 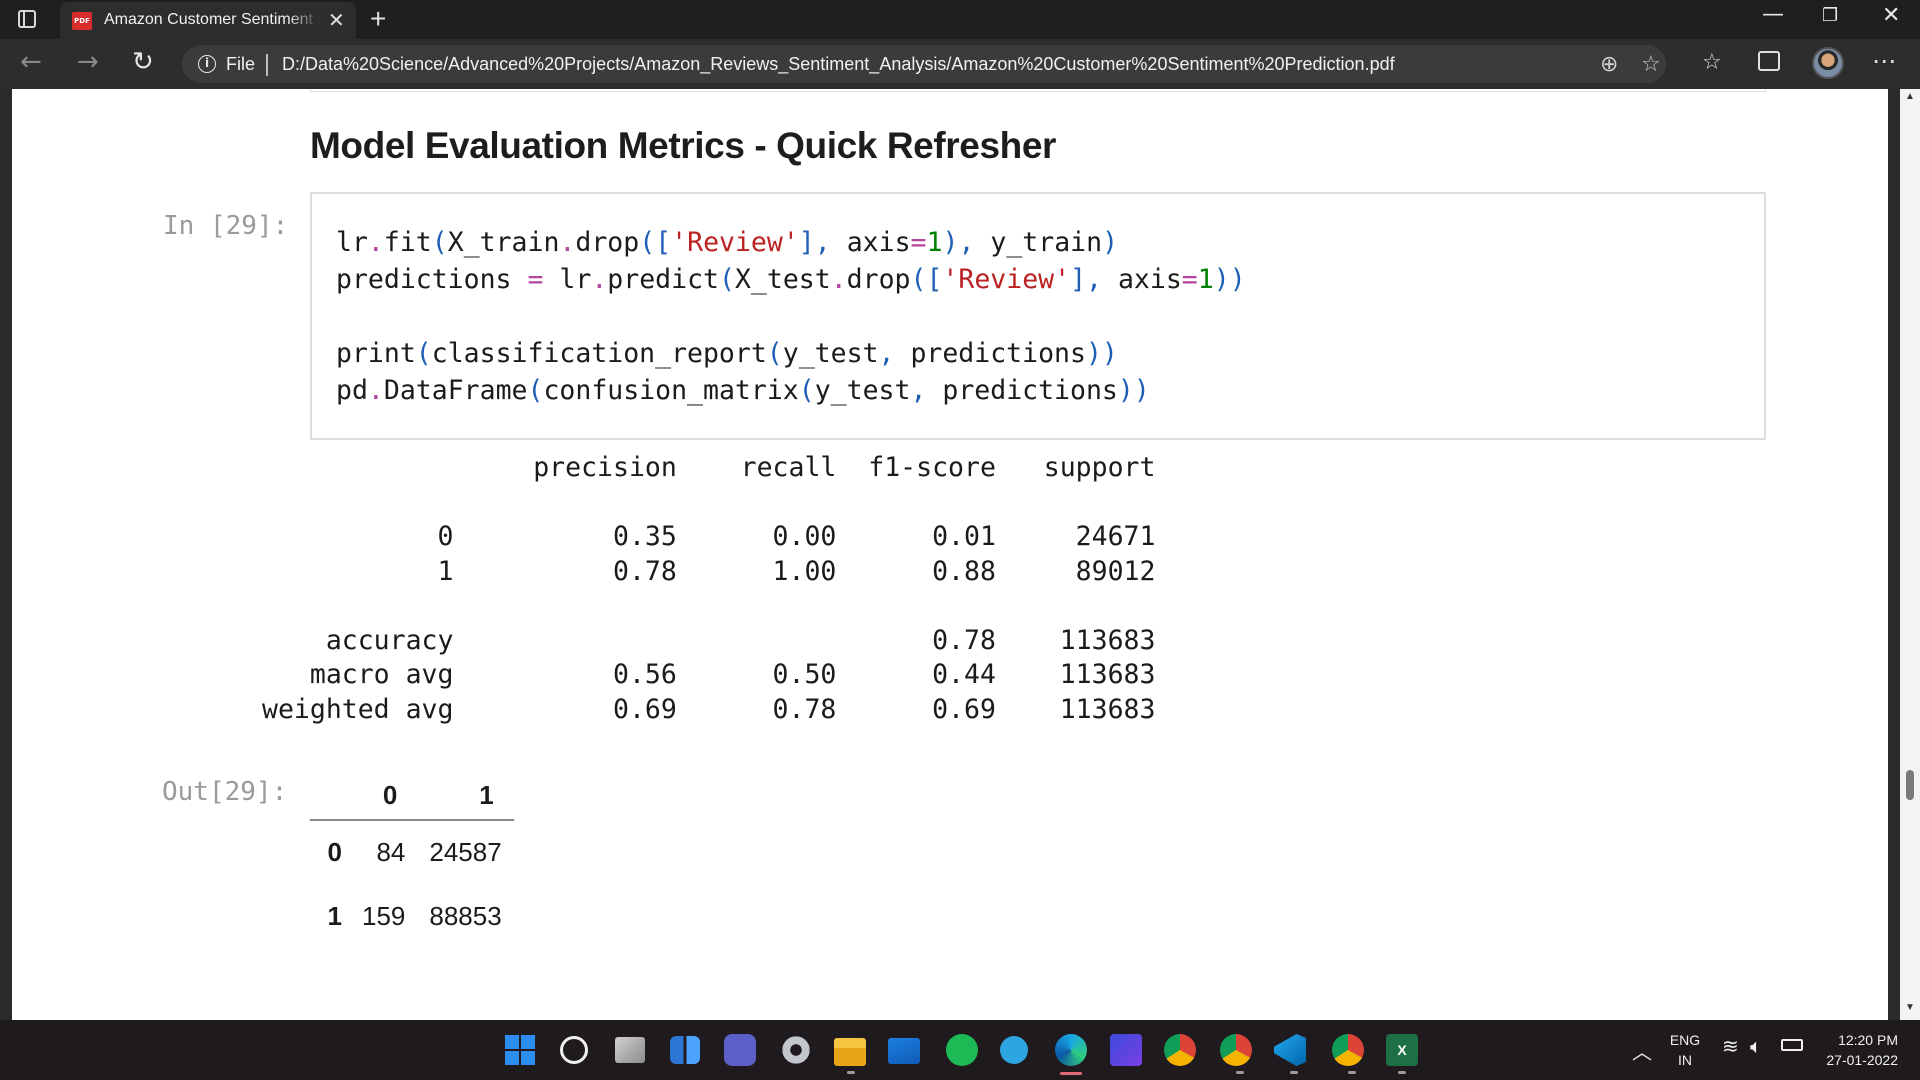 I want to click on report-line: weighted avg 0.69 0.78 0.69 113683, so click(x=709, y=709).